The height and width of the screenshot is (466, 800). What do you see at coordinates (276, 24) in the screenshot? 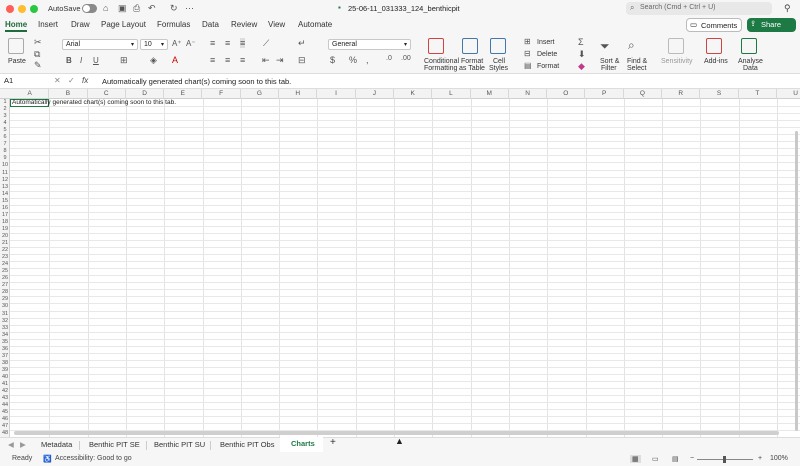
I see `tab-view: View` at bounding box center [276, 24].